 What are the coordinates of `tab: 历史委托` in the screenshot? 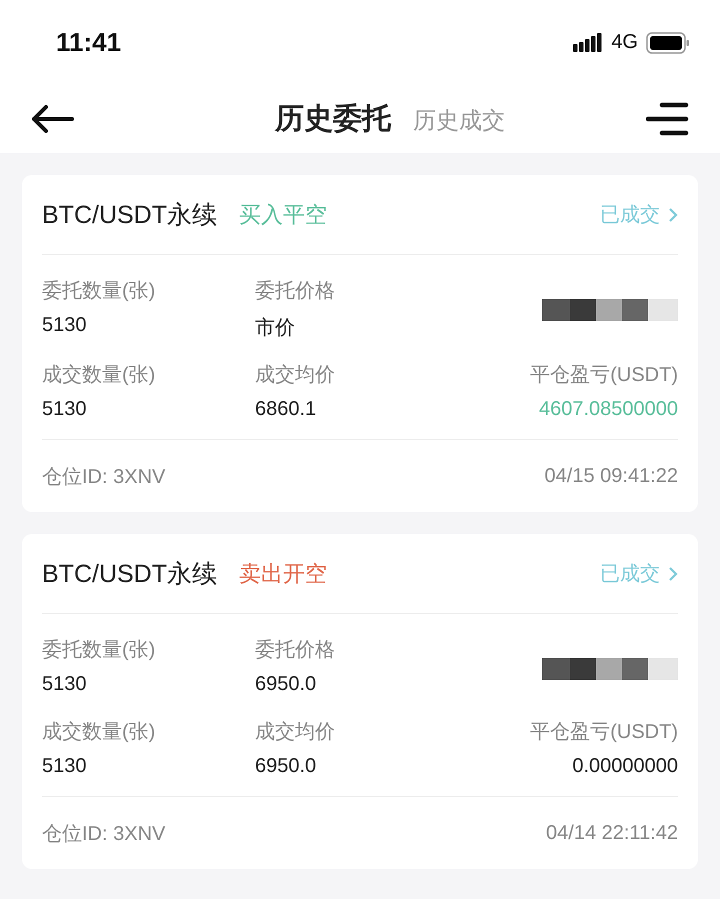 It's located at (333, 119).